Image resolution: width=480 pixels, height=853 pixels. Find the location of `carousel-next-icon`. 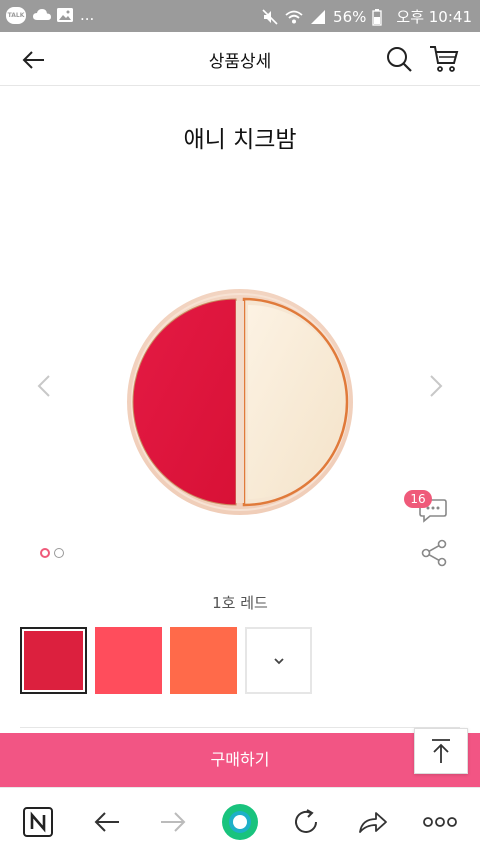

carousel-next-icon is located at coordinates (436, 386).